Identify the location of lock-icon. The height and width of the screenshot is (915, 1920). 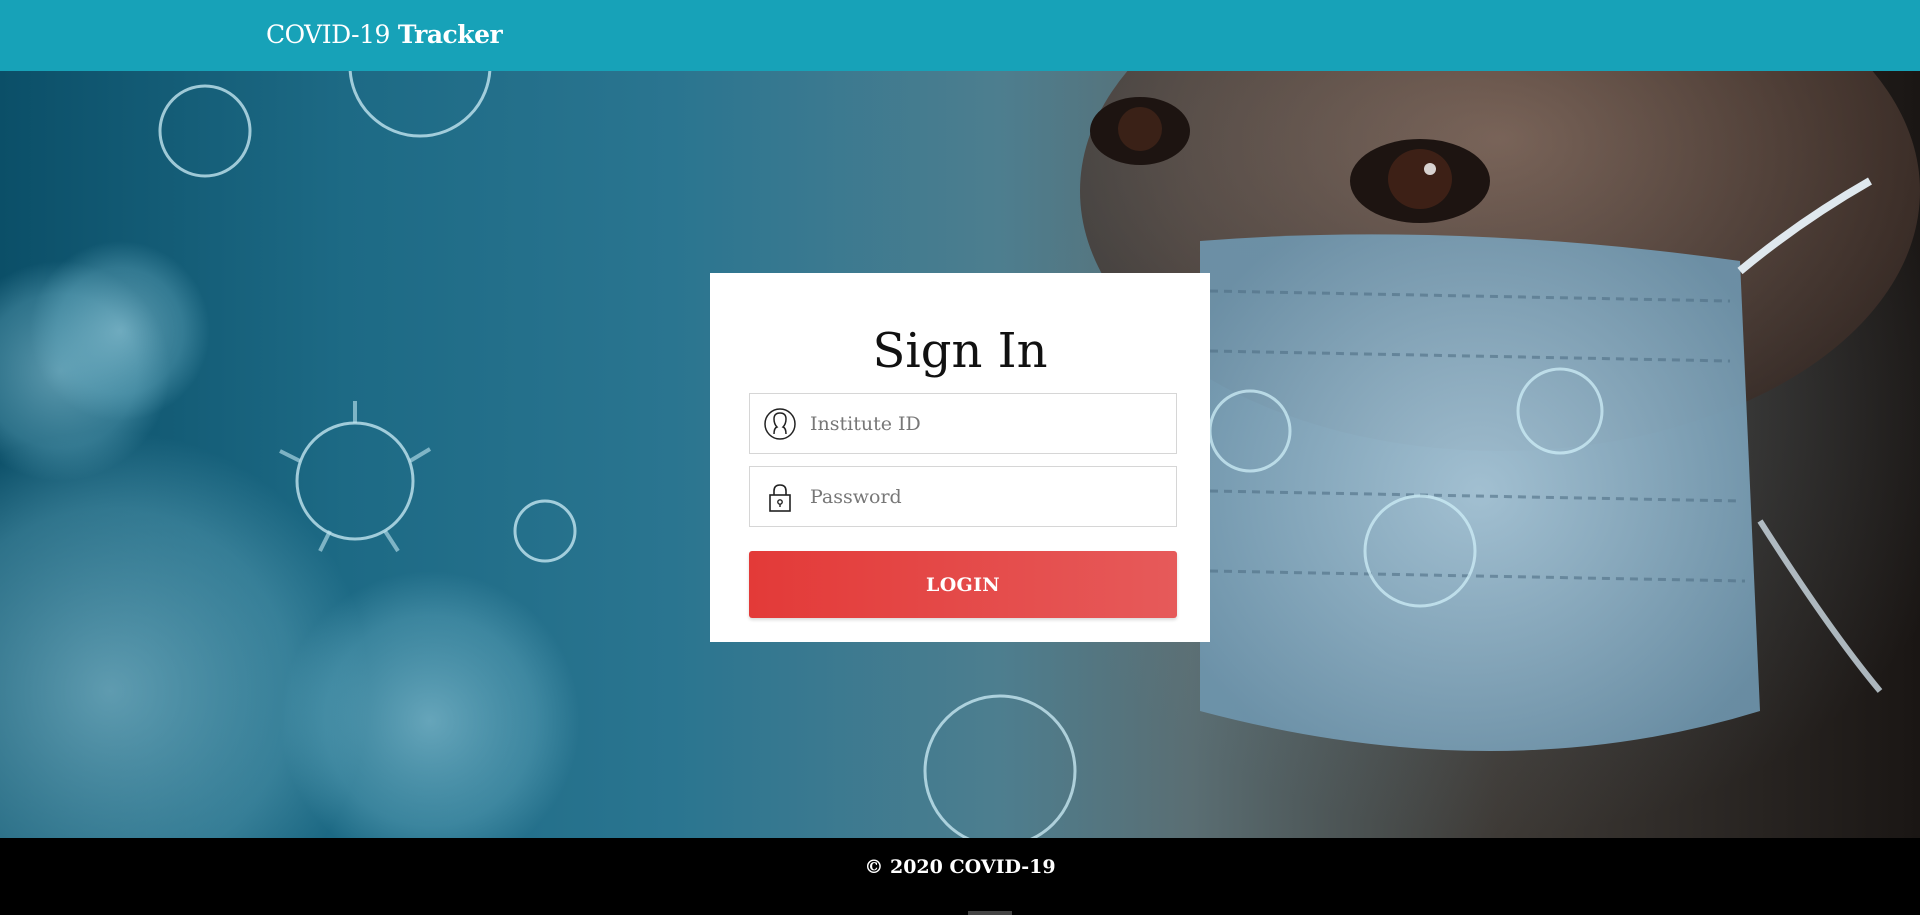
(780, 498).